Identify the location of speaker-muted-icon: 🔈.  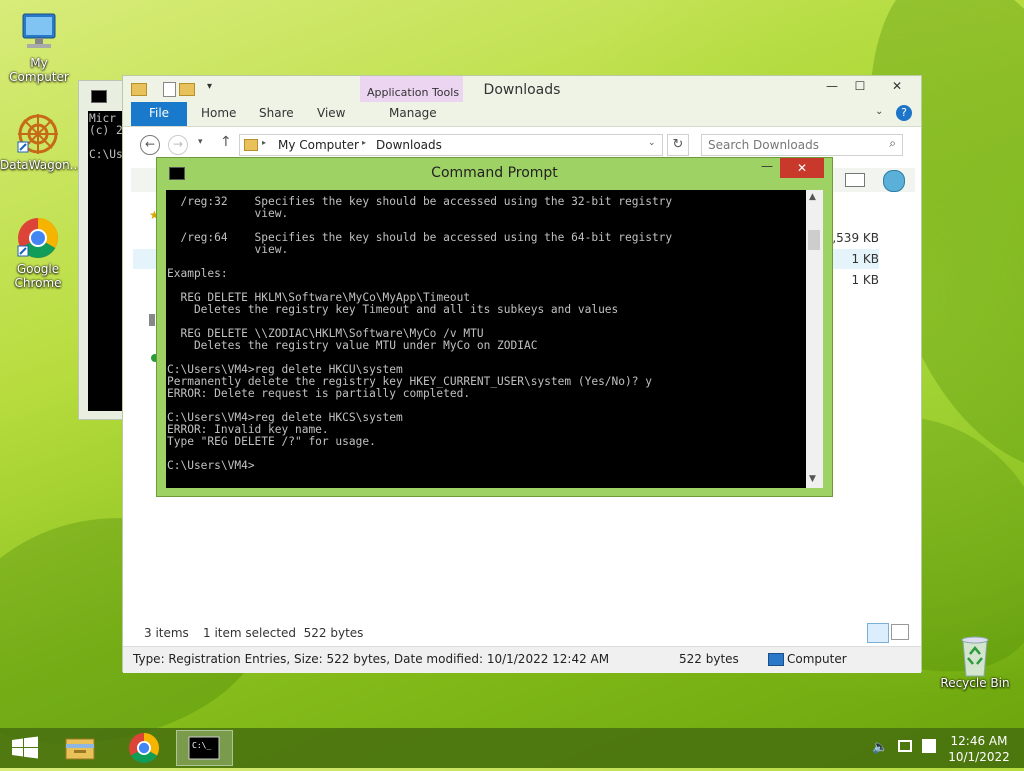
(880, 747).